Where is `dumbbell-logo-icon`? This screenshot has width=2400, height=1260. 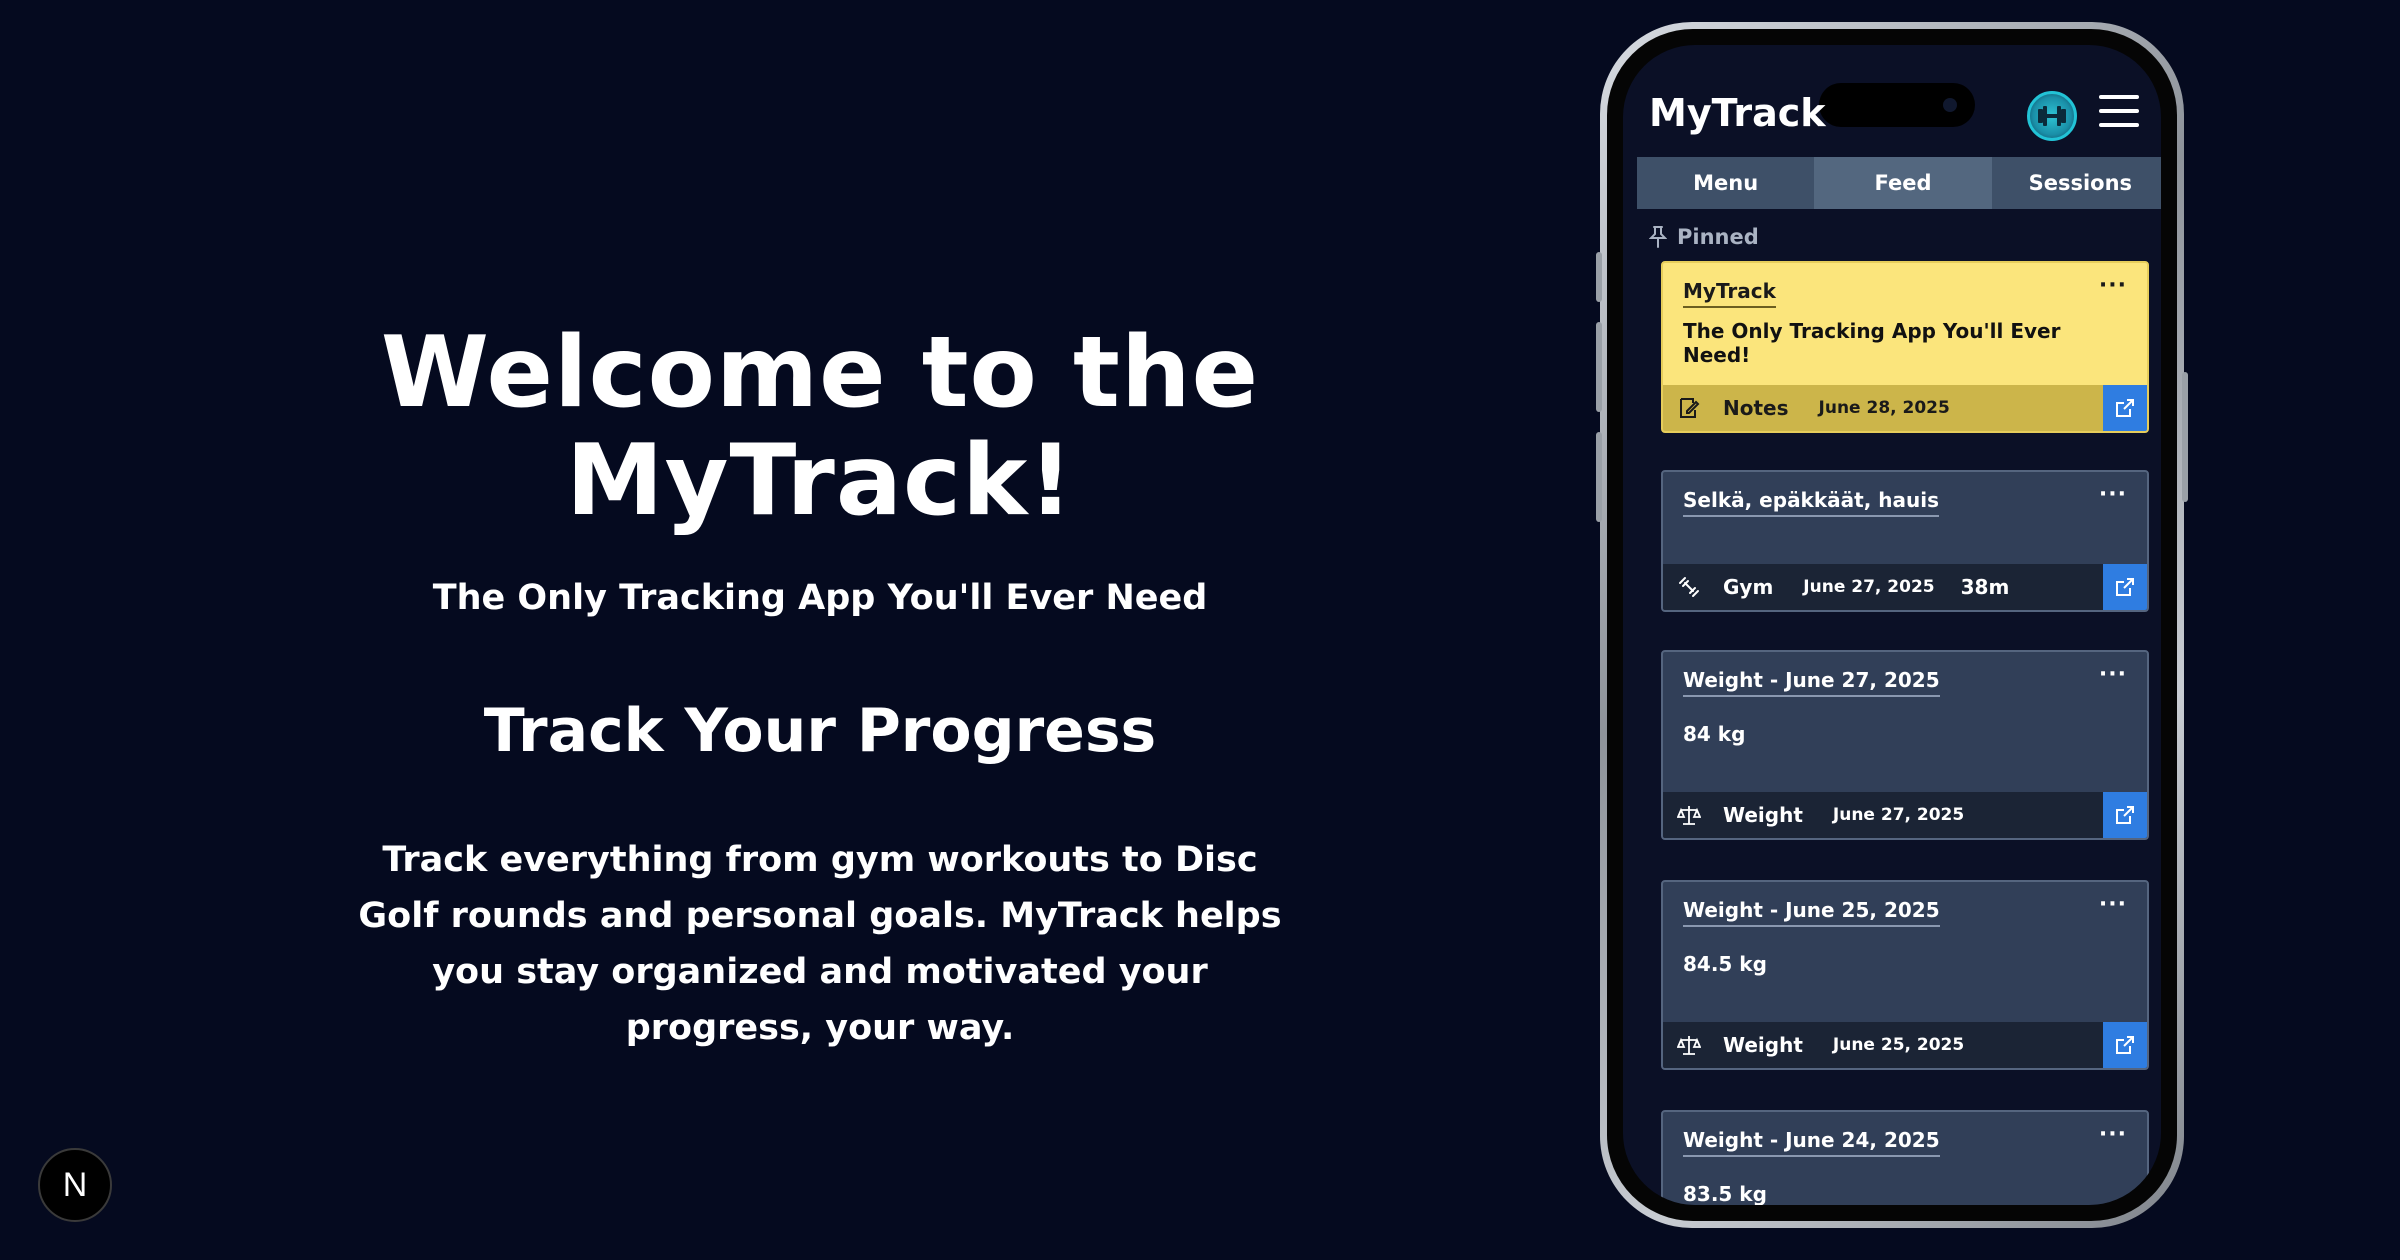 dumbbell-logo-icon is located at coordinates (2052, 116).